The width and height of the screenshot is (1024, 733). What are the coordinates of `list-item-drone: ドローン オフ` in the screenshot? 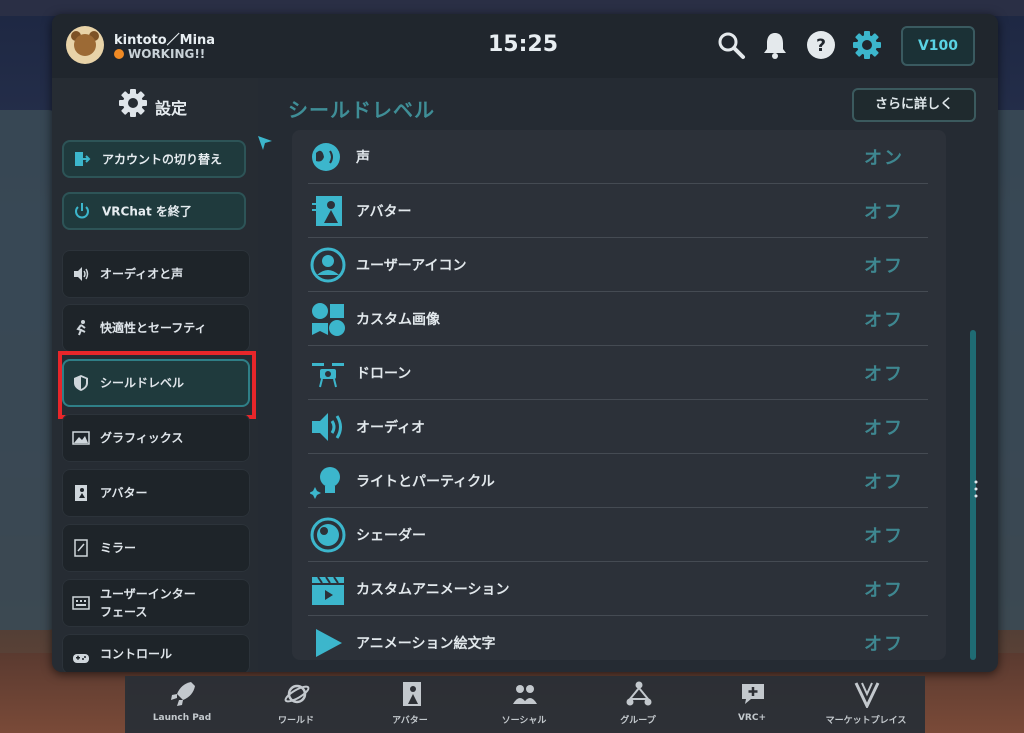 It's located at (618, 373).